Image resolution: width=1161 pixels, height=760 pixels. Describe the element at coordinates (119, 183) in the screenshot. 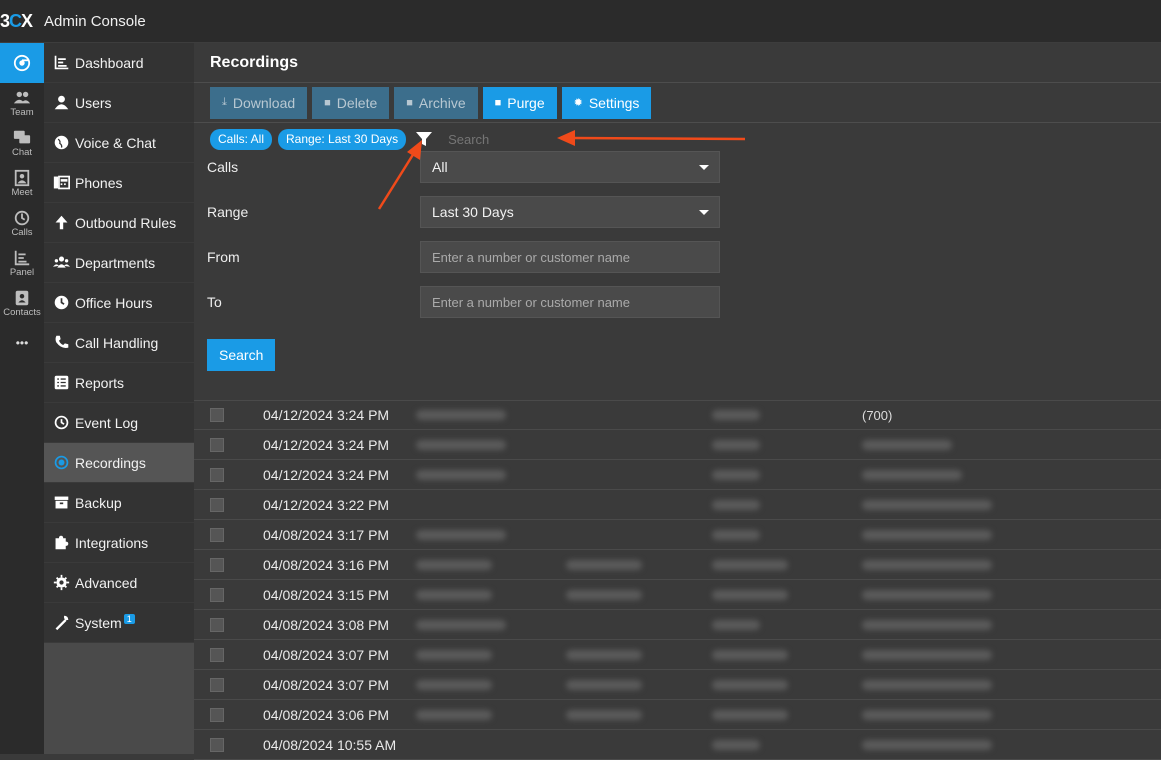

I see `sidebar-item-phones: Phones` at that location.